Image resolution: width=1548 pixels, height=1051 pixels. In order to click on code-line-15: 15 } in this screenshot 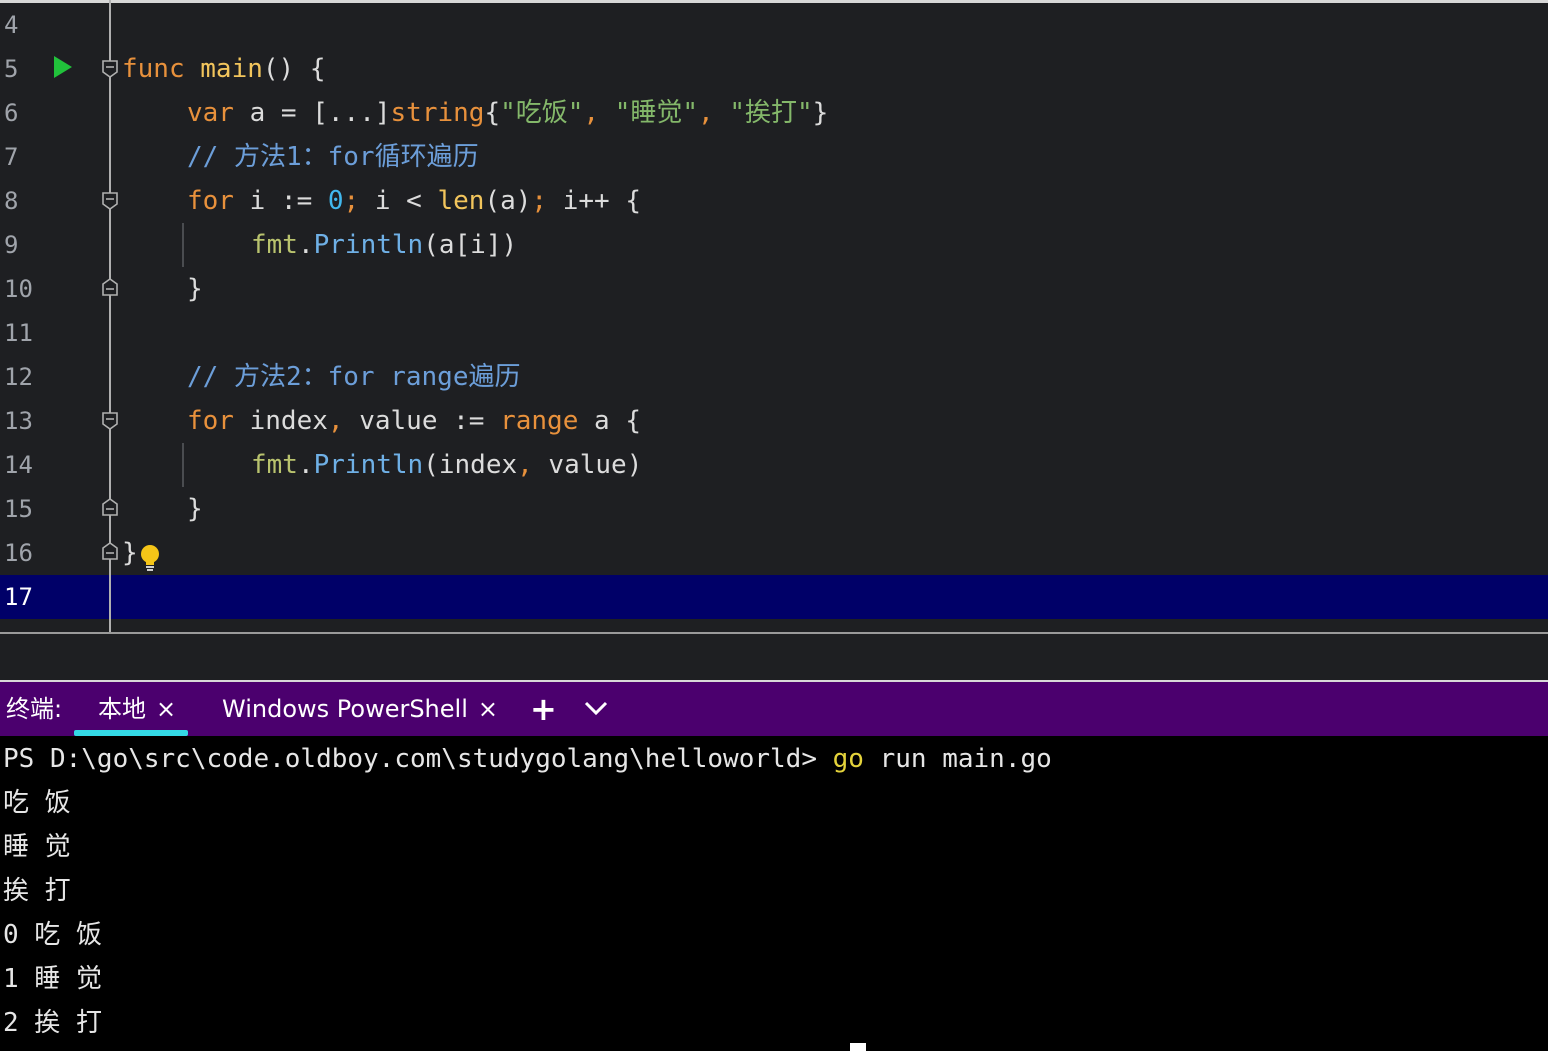, I will do `click(774, 509)`.